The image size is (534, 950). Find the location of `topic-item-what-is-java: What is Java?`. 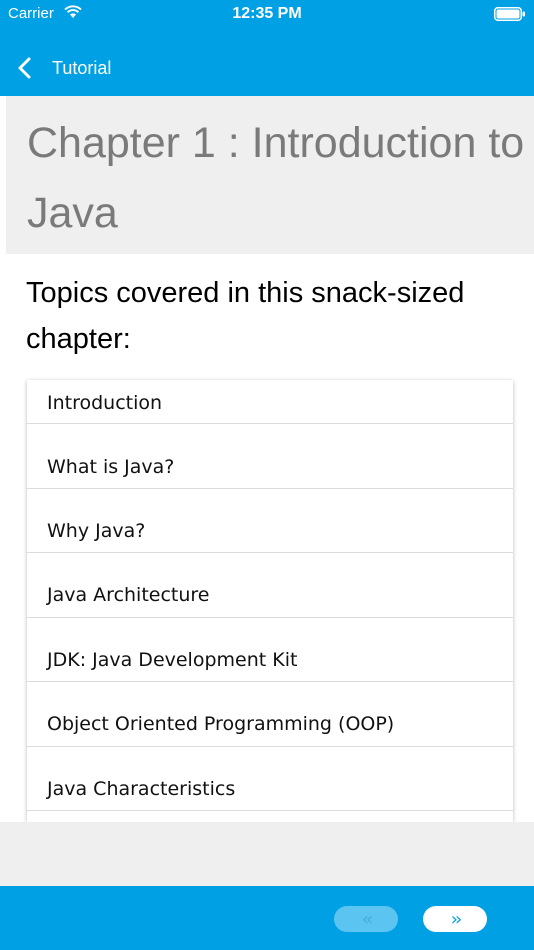

topic-item-what-is-java: What is Java? is located at coordinates (270, 456).